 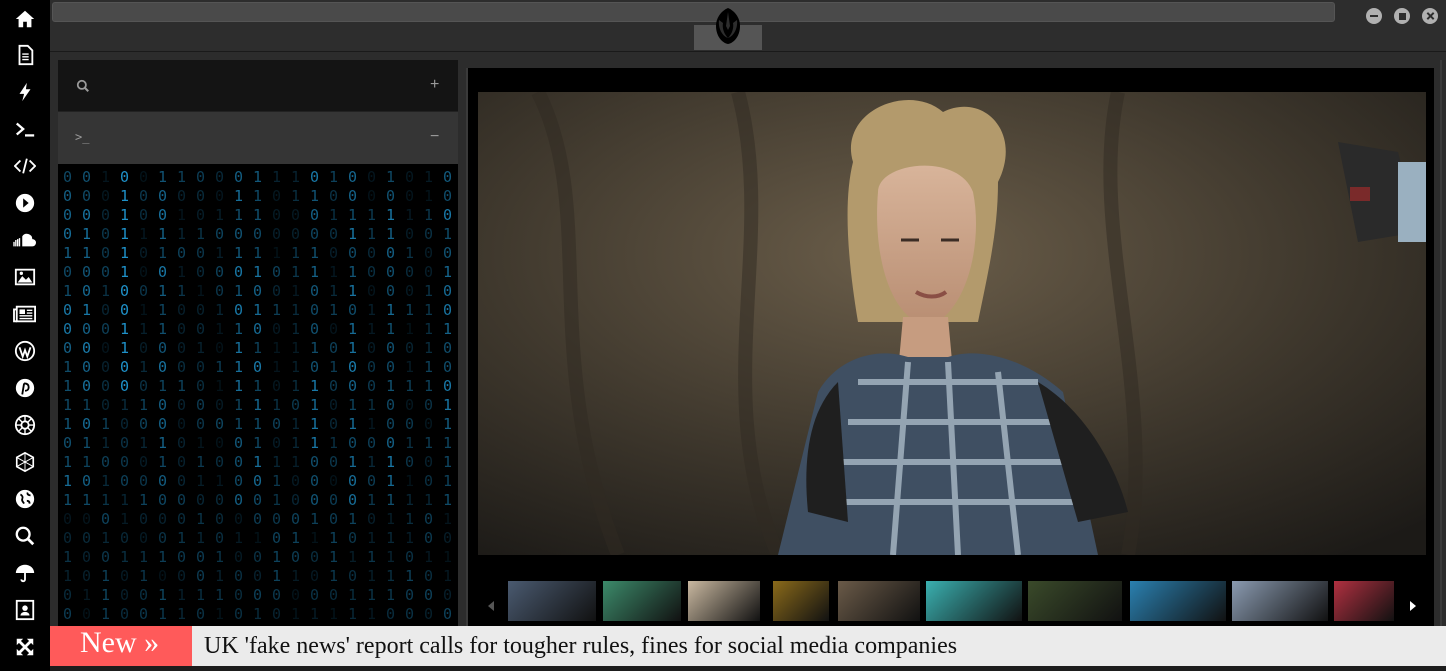 I want to click on sidebar-home, so click(x=25, y=18).